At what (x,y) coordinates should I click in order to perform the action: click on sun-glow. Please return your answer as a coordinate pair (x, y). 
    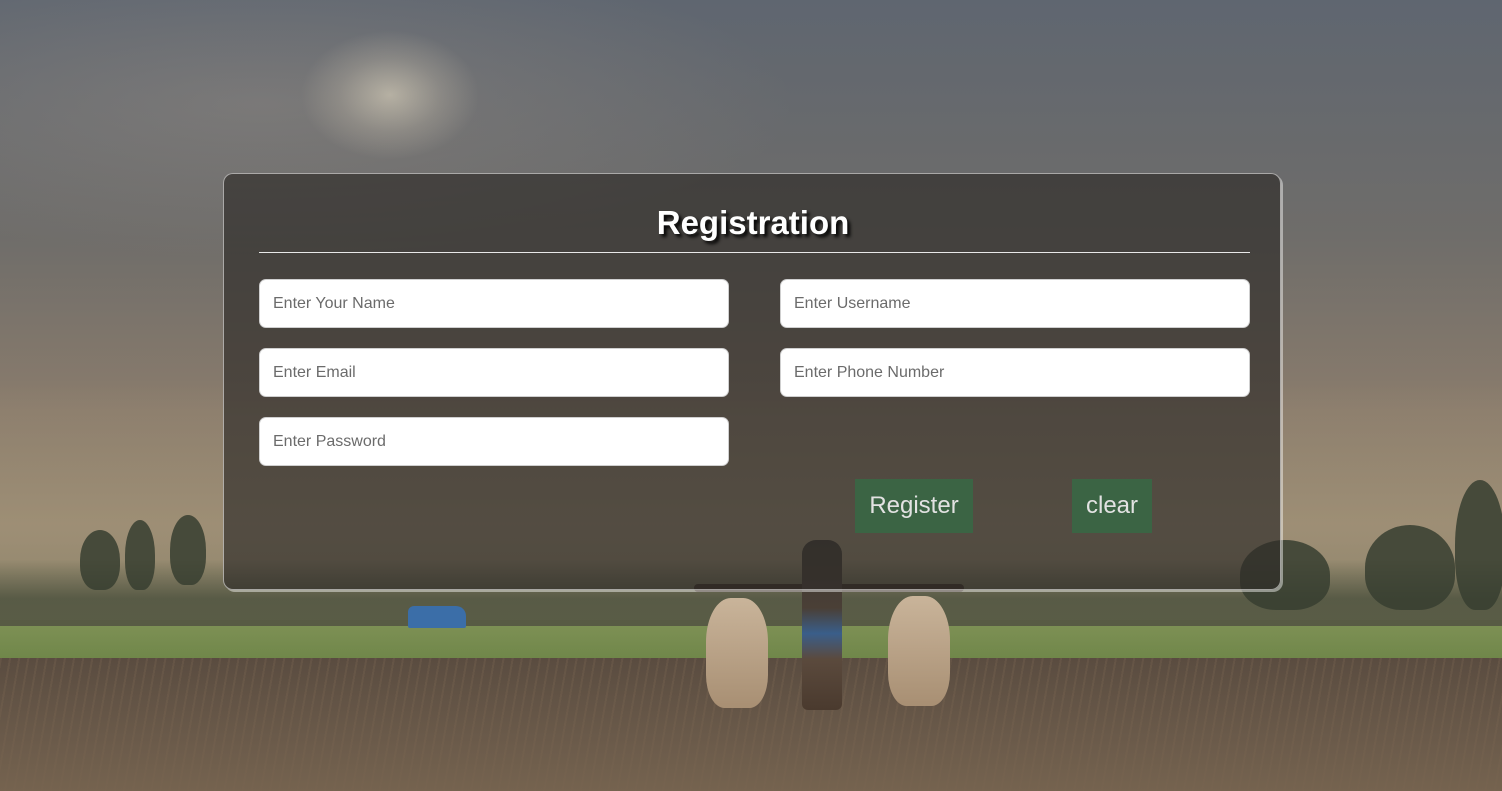
    Looking at the image, I should click on (390, 95).